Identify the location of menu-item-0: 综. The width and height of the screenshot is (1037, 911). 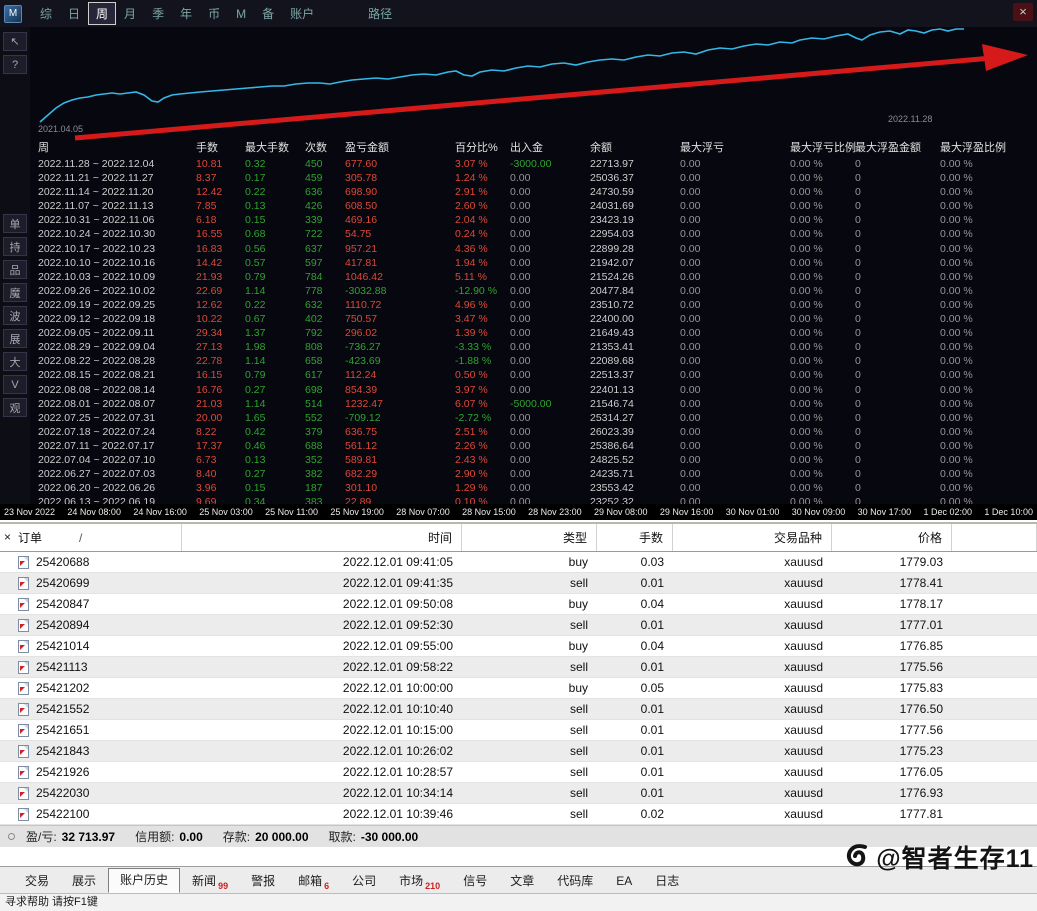
(46, 13).